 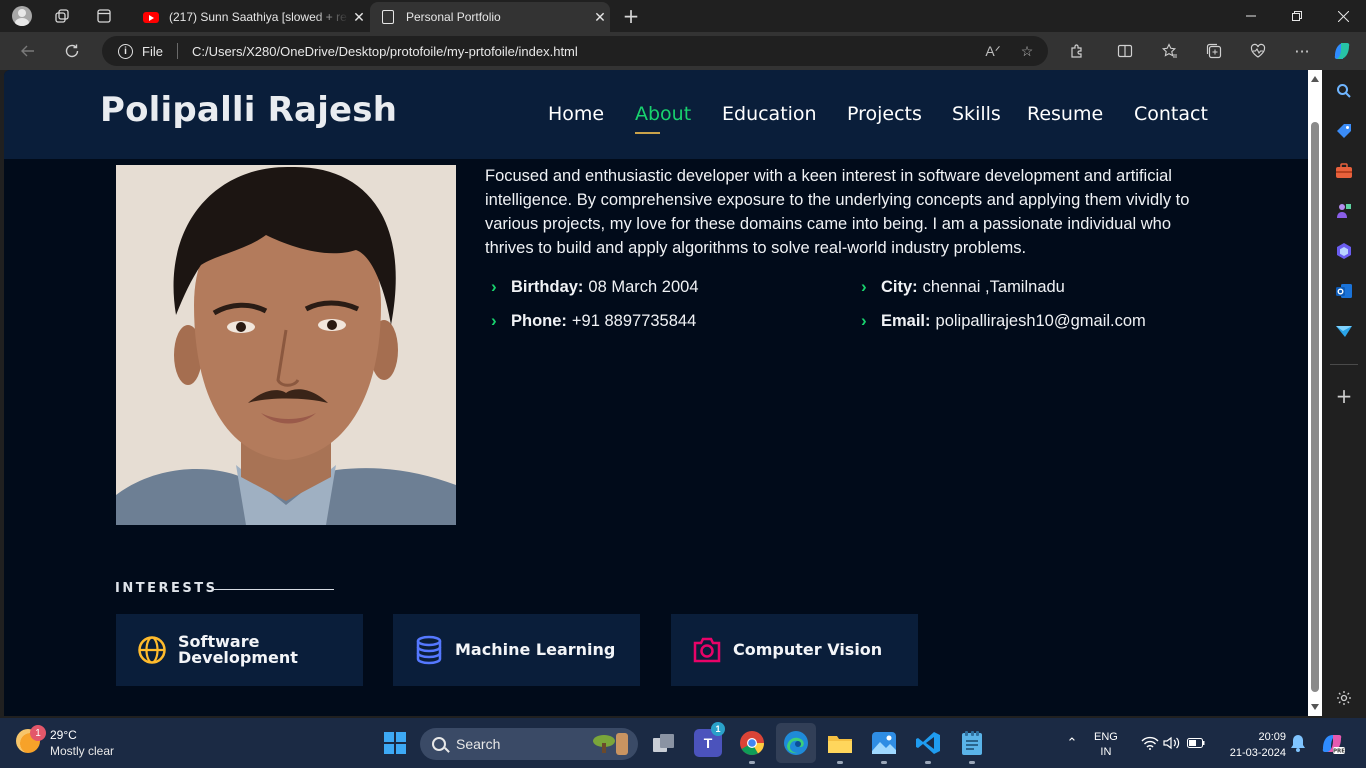 I want to click on scroll-down-arrow-icon, so click(x=1315, y=707).